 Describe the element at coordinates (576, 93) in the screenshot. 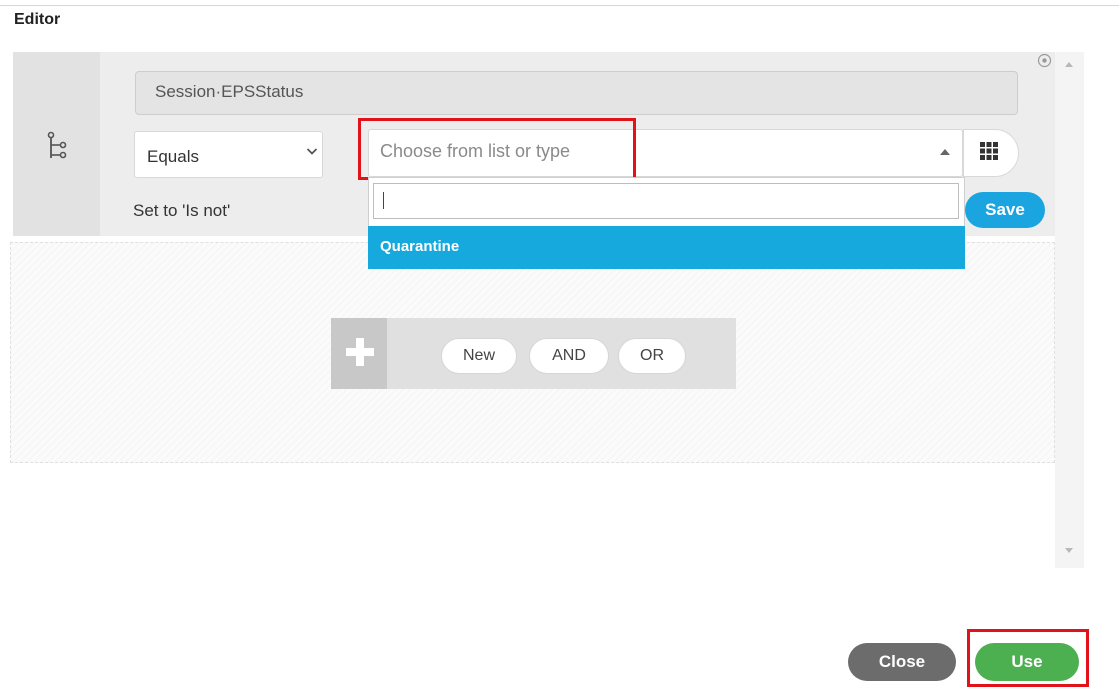

I see `attribute-field: Session·EPSStatus` at that location.